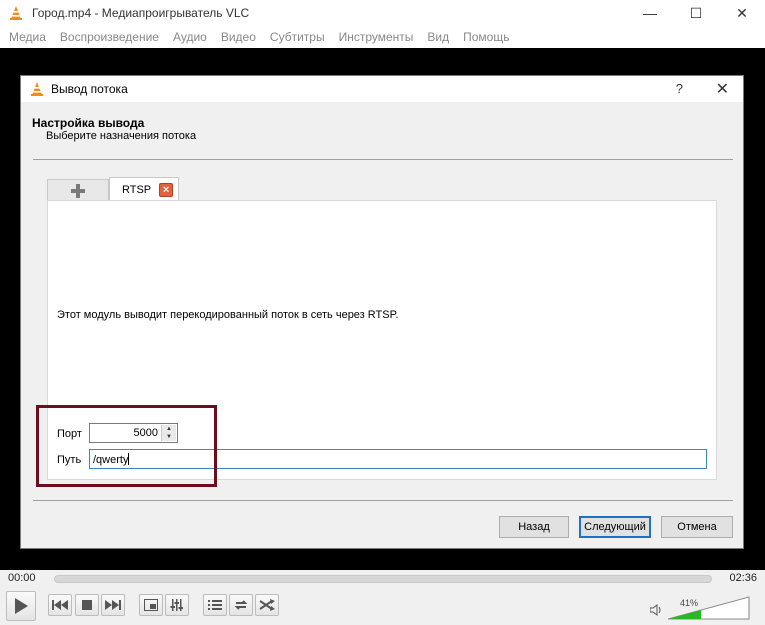 The image size is (765, 625). Describe the element at coordinates (121, 136) in the screenshot. I see `wizard-step-subtitle: Выберите назначения потока` at that location.